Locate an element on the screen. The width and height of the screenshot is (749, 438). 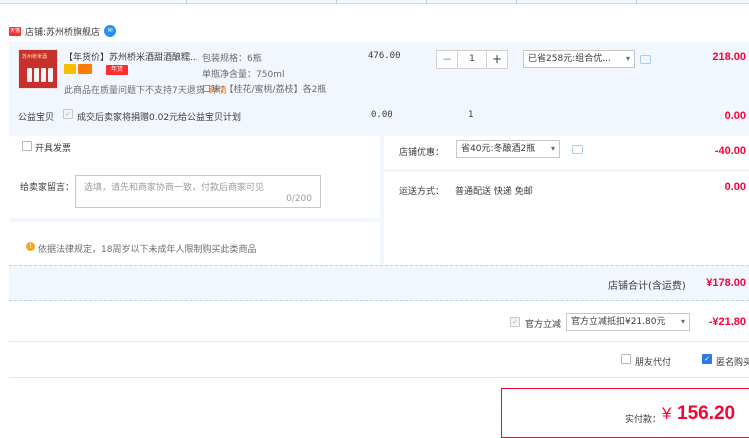
shop-total-label: 店铺合计(含运费) is located at coordinates (647, 286).